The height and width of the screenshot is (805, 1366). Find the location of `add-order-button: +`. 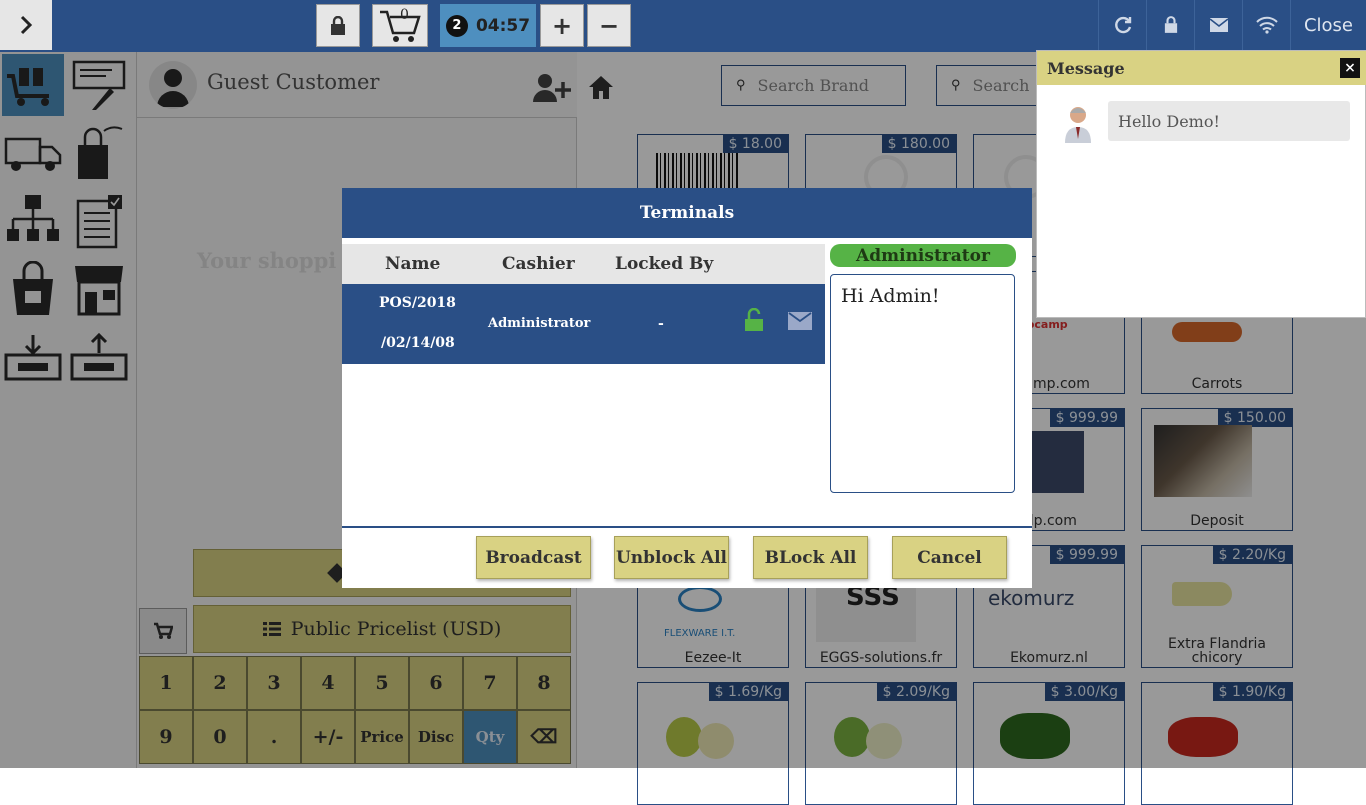

add-order-button: + is located at coordinates (562, 25).